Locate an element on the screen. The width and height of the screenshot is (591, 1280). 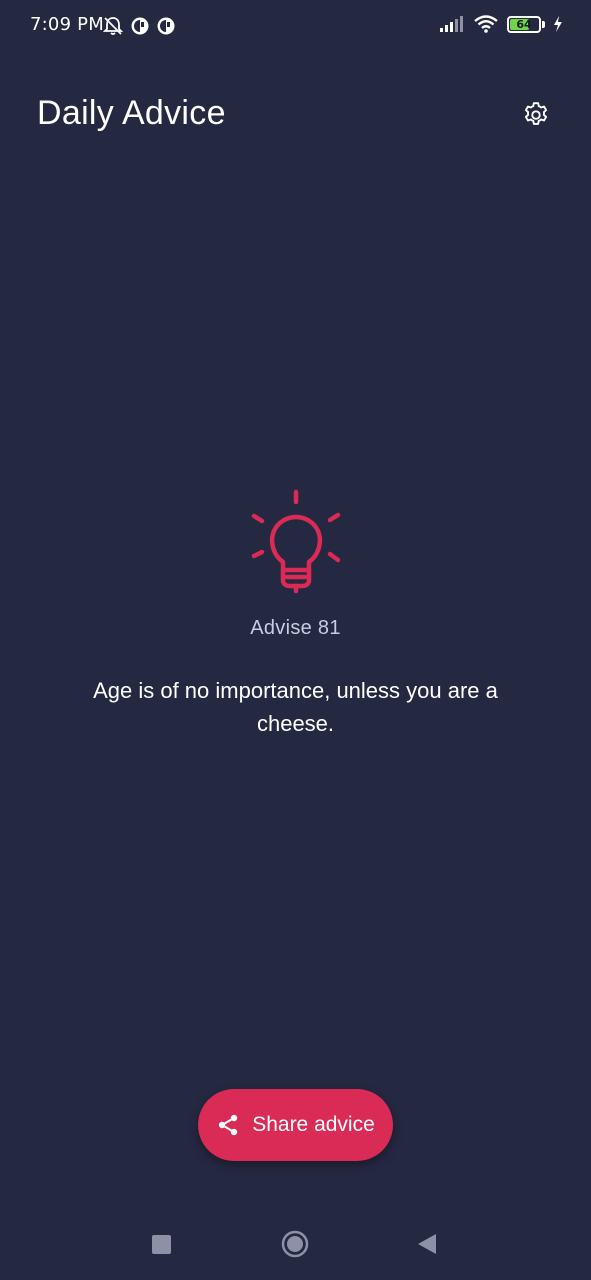
settings-button is located at coordinates (536, 115).